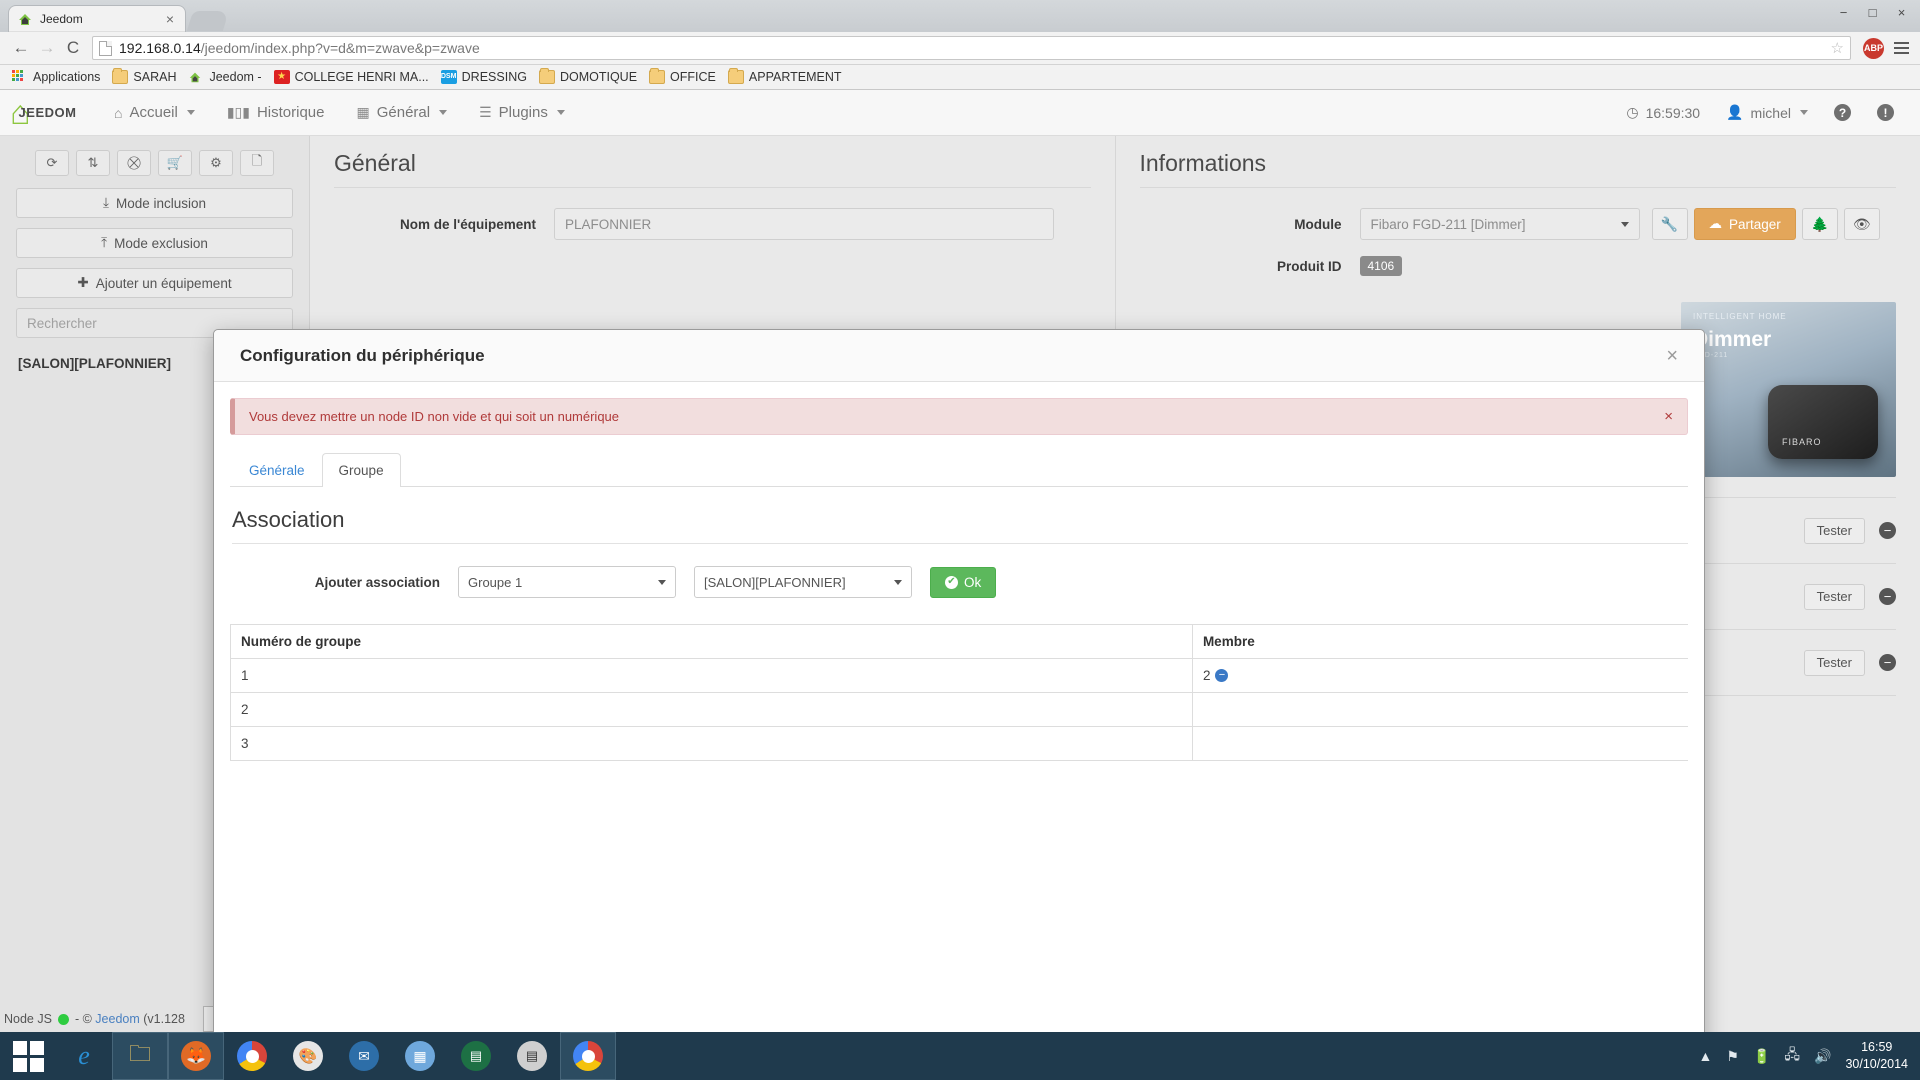 The height and width of the screenshot is (1080, 1920). What do you see at coordinates (567, 582) in the screenshot?
I see `group-select: Groupe 1` at bounding box center [567, 582].